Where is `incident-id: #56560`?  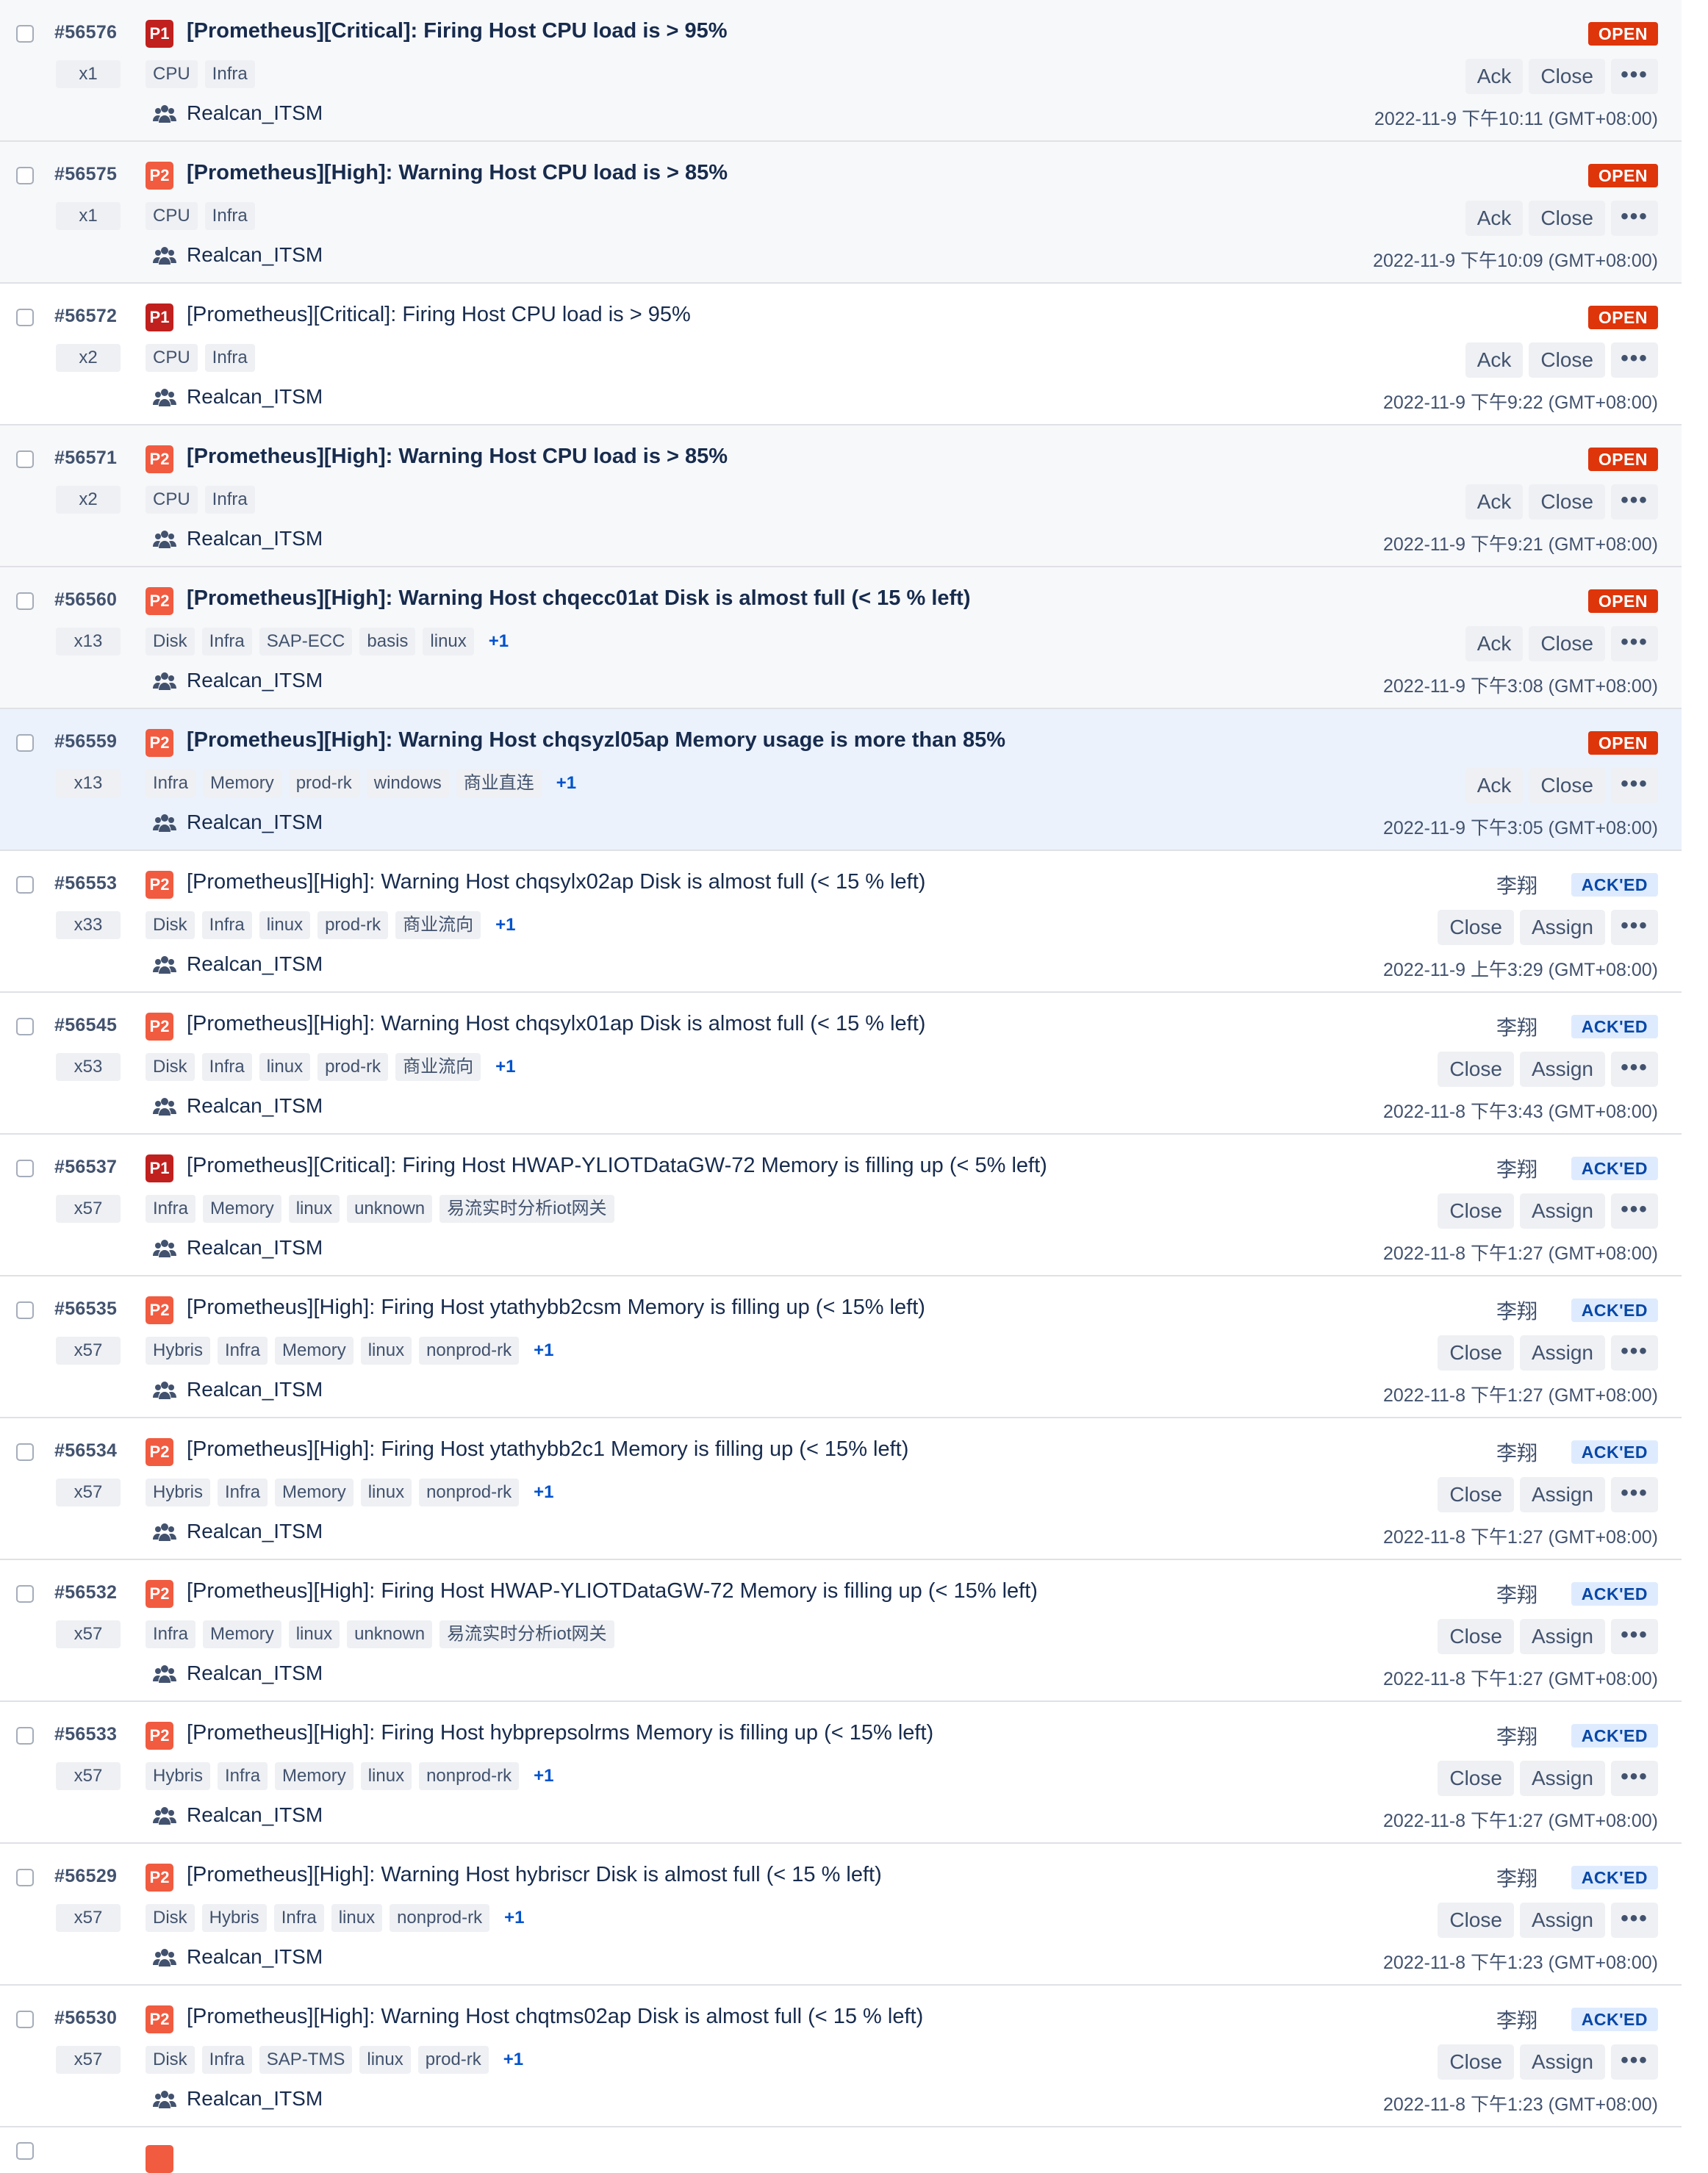 incident-id: #56560 is located at coordinates (85, 600).